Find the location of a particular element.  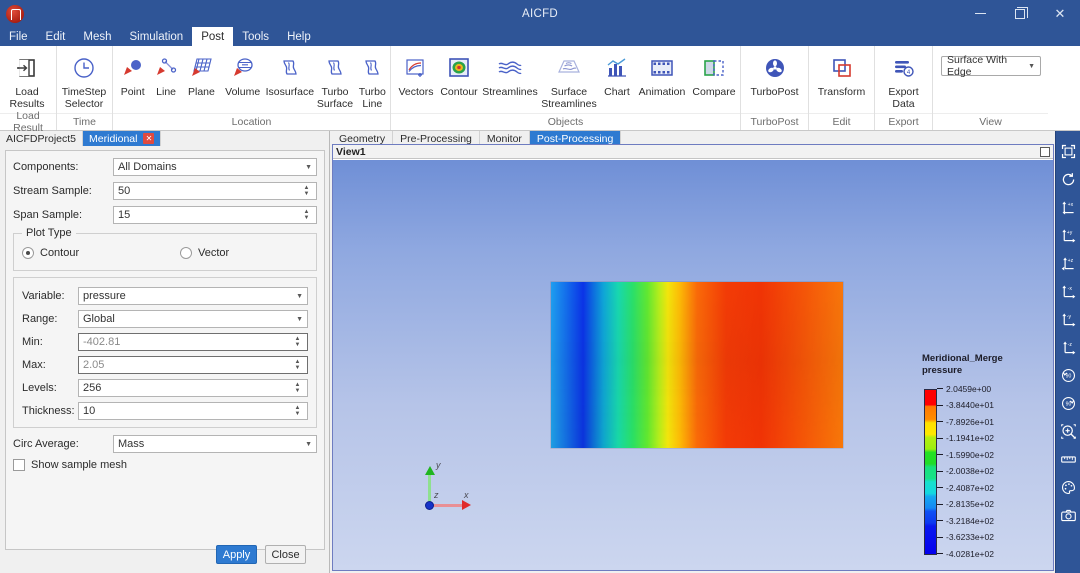

palette-icon is located at coordinates (1068, 487).